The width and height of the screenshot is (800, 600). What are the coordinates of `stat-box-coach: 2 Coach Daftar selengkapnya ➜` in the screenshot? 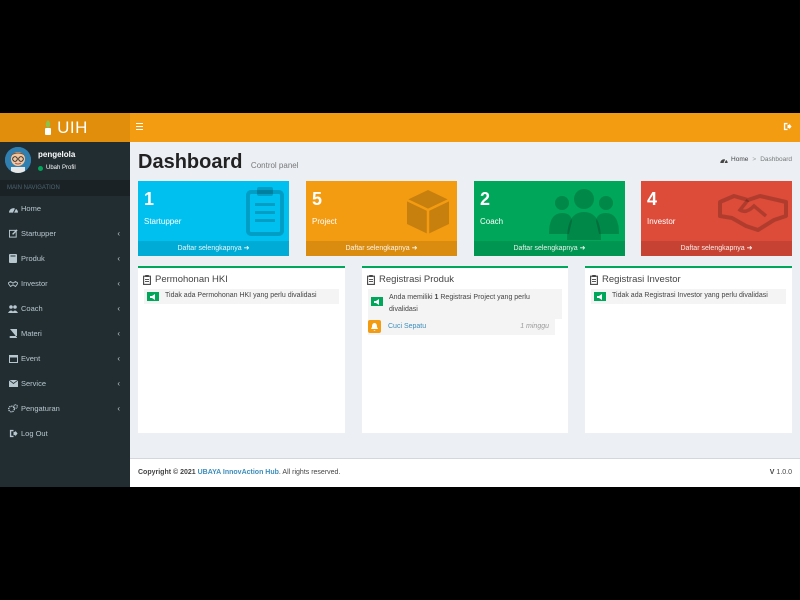 It's located at (549, 218).